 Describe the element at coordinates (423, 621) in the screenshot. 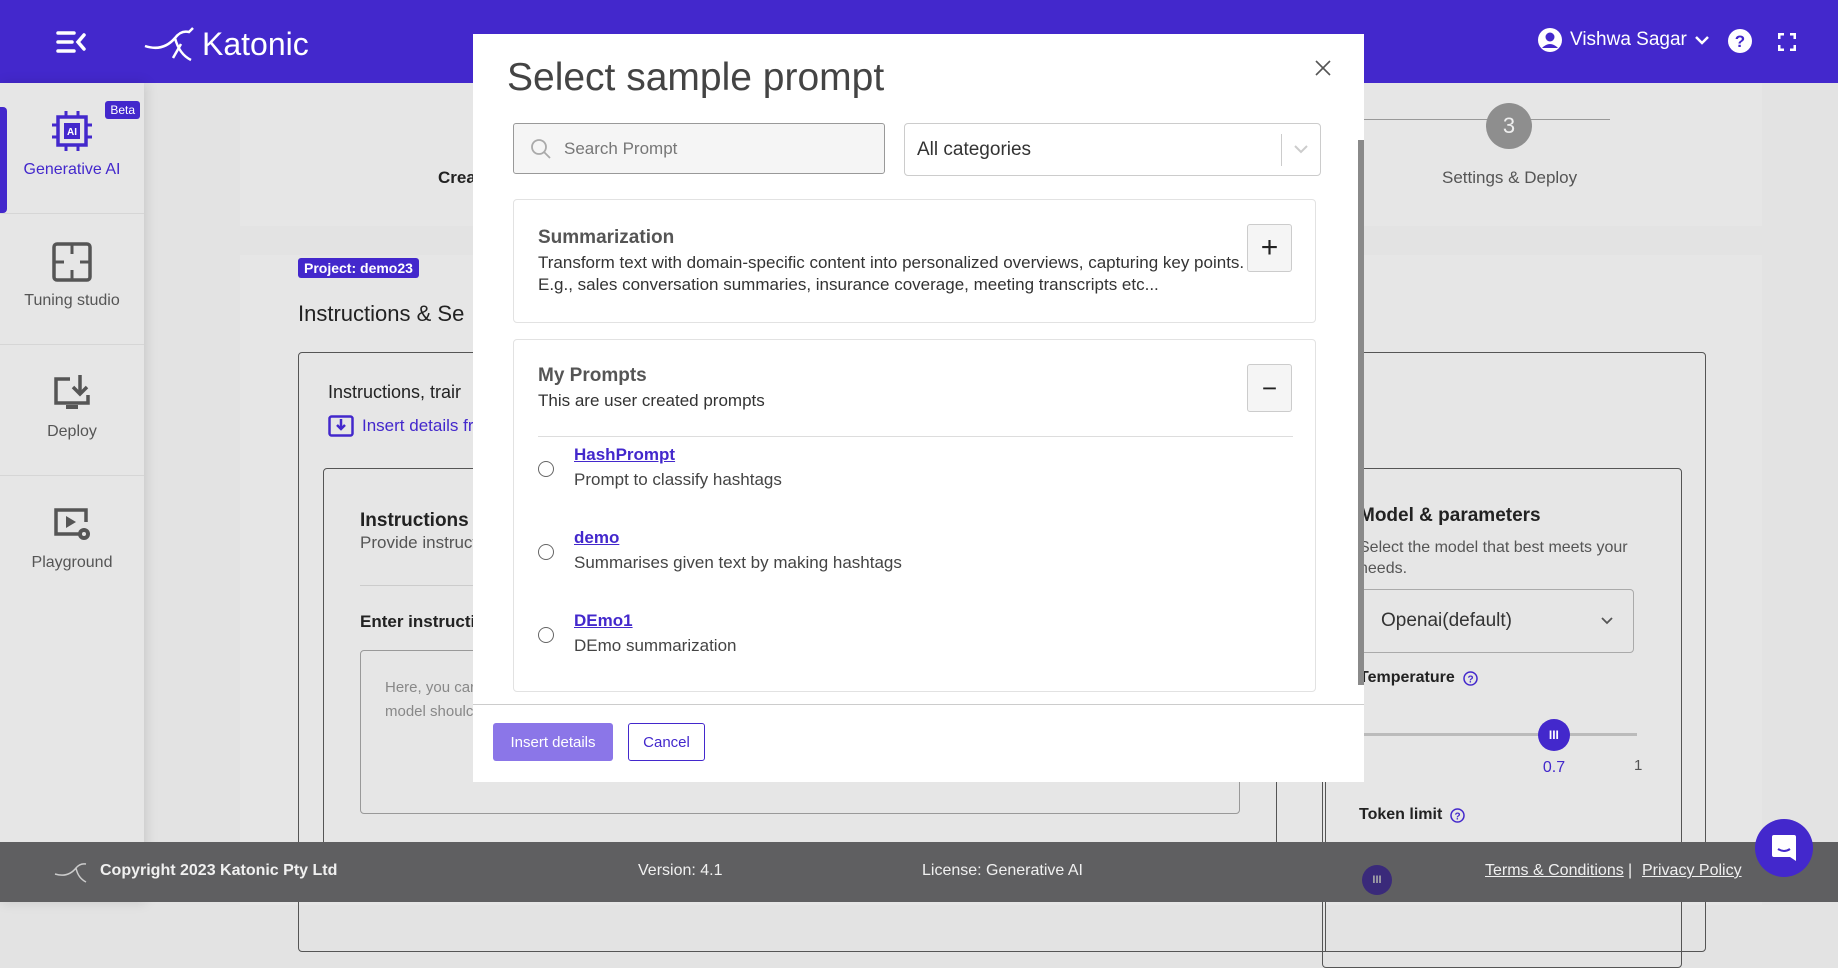

I see `enter-instructions-label: Enter instructio` at that location.